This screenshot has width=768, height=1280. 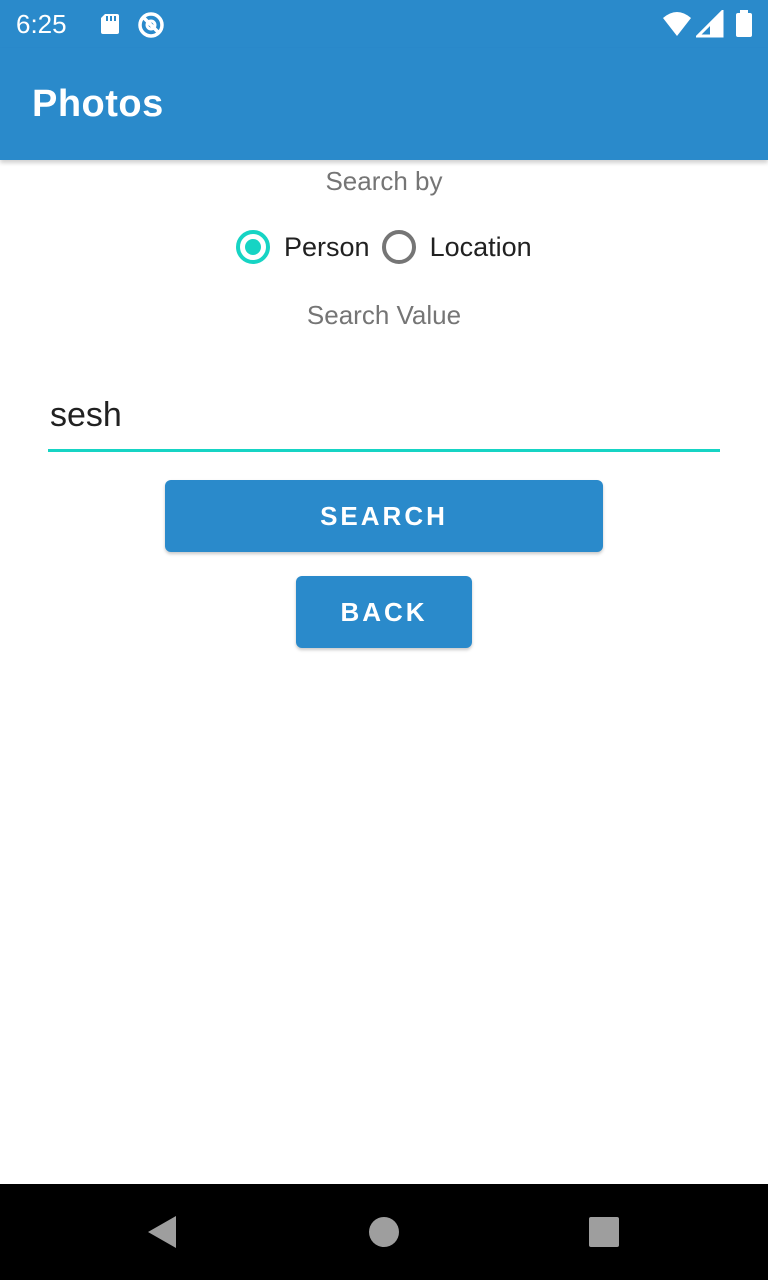 What do you see at coordinates (384, 24) in the screenshot?
I see `status-bar: 6:25` at bounding box center [384, 24].